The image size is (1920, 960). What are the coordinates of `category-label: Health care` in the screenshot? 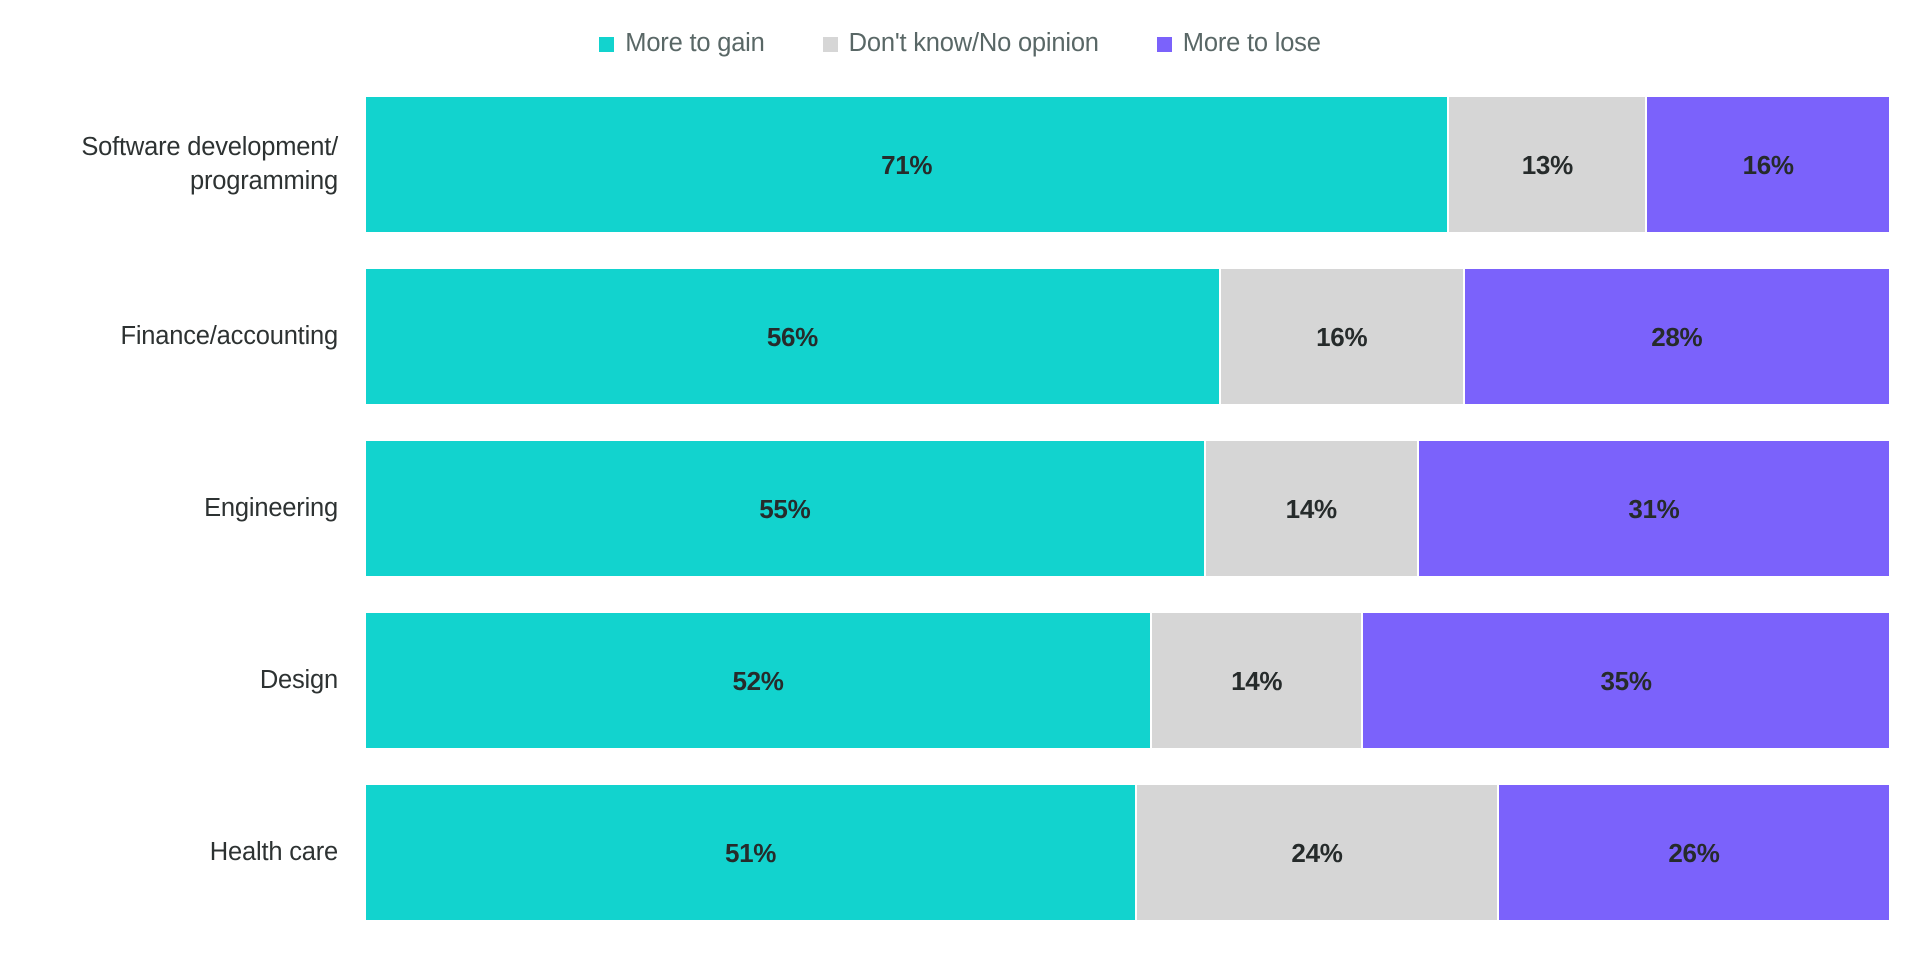 It's located at (273, 851).